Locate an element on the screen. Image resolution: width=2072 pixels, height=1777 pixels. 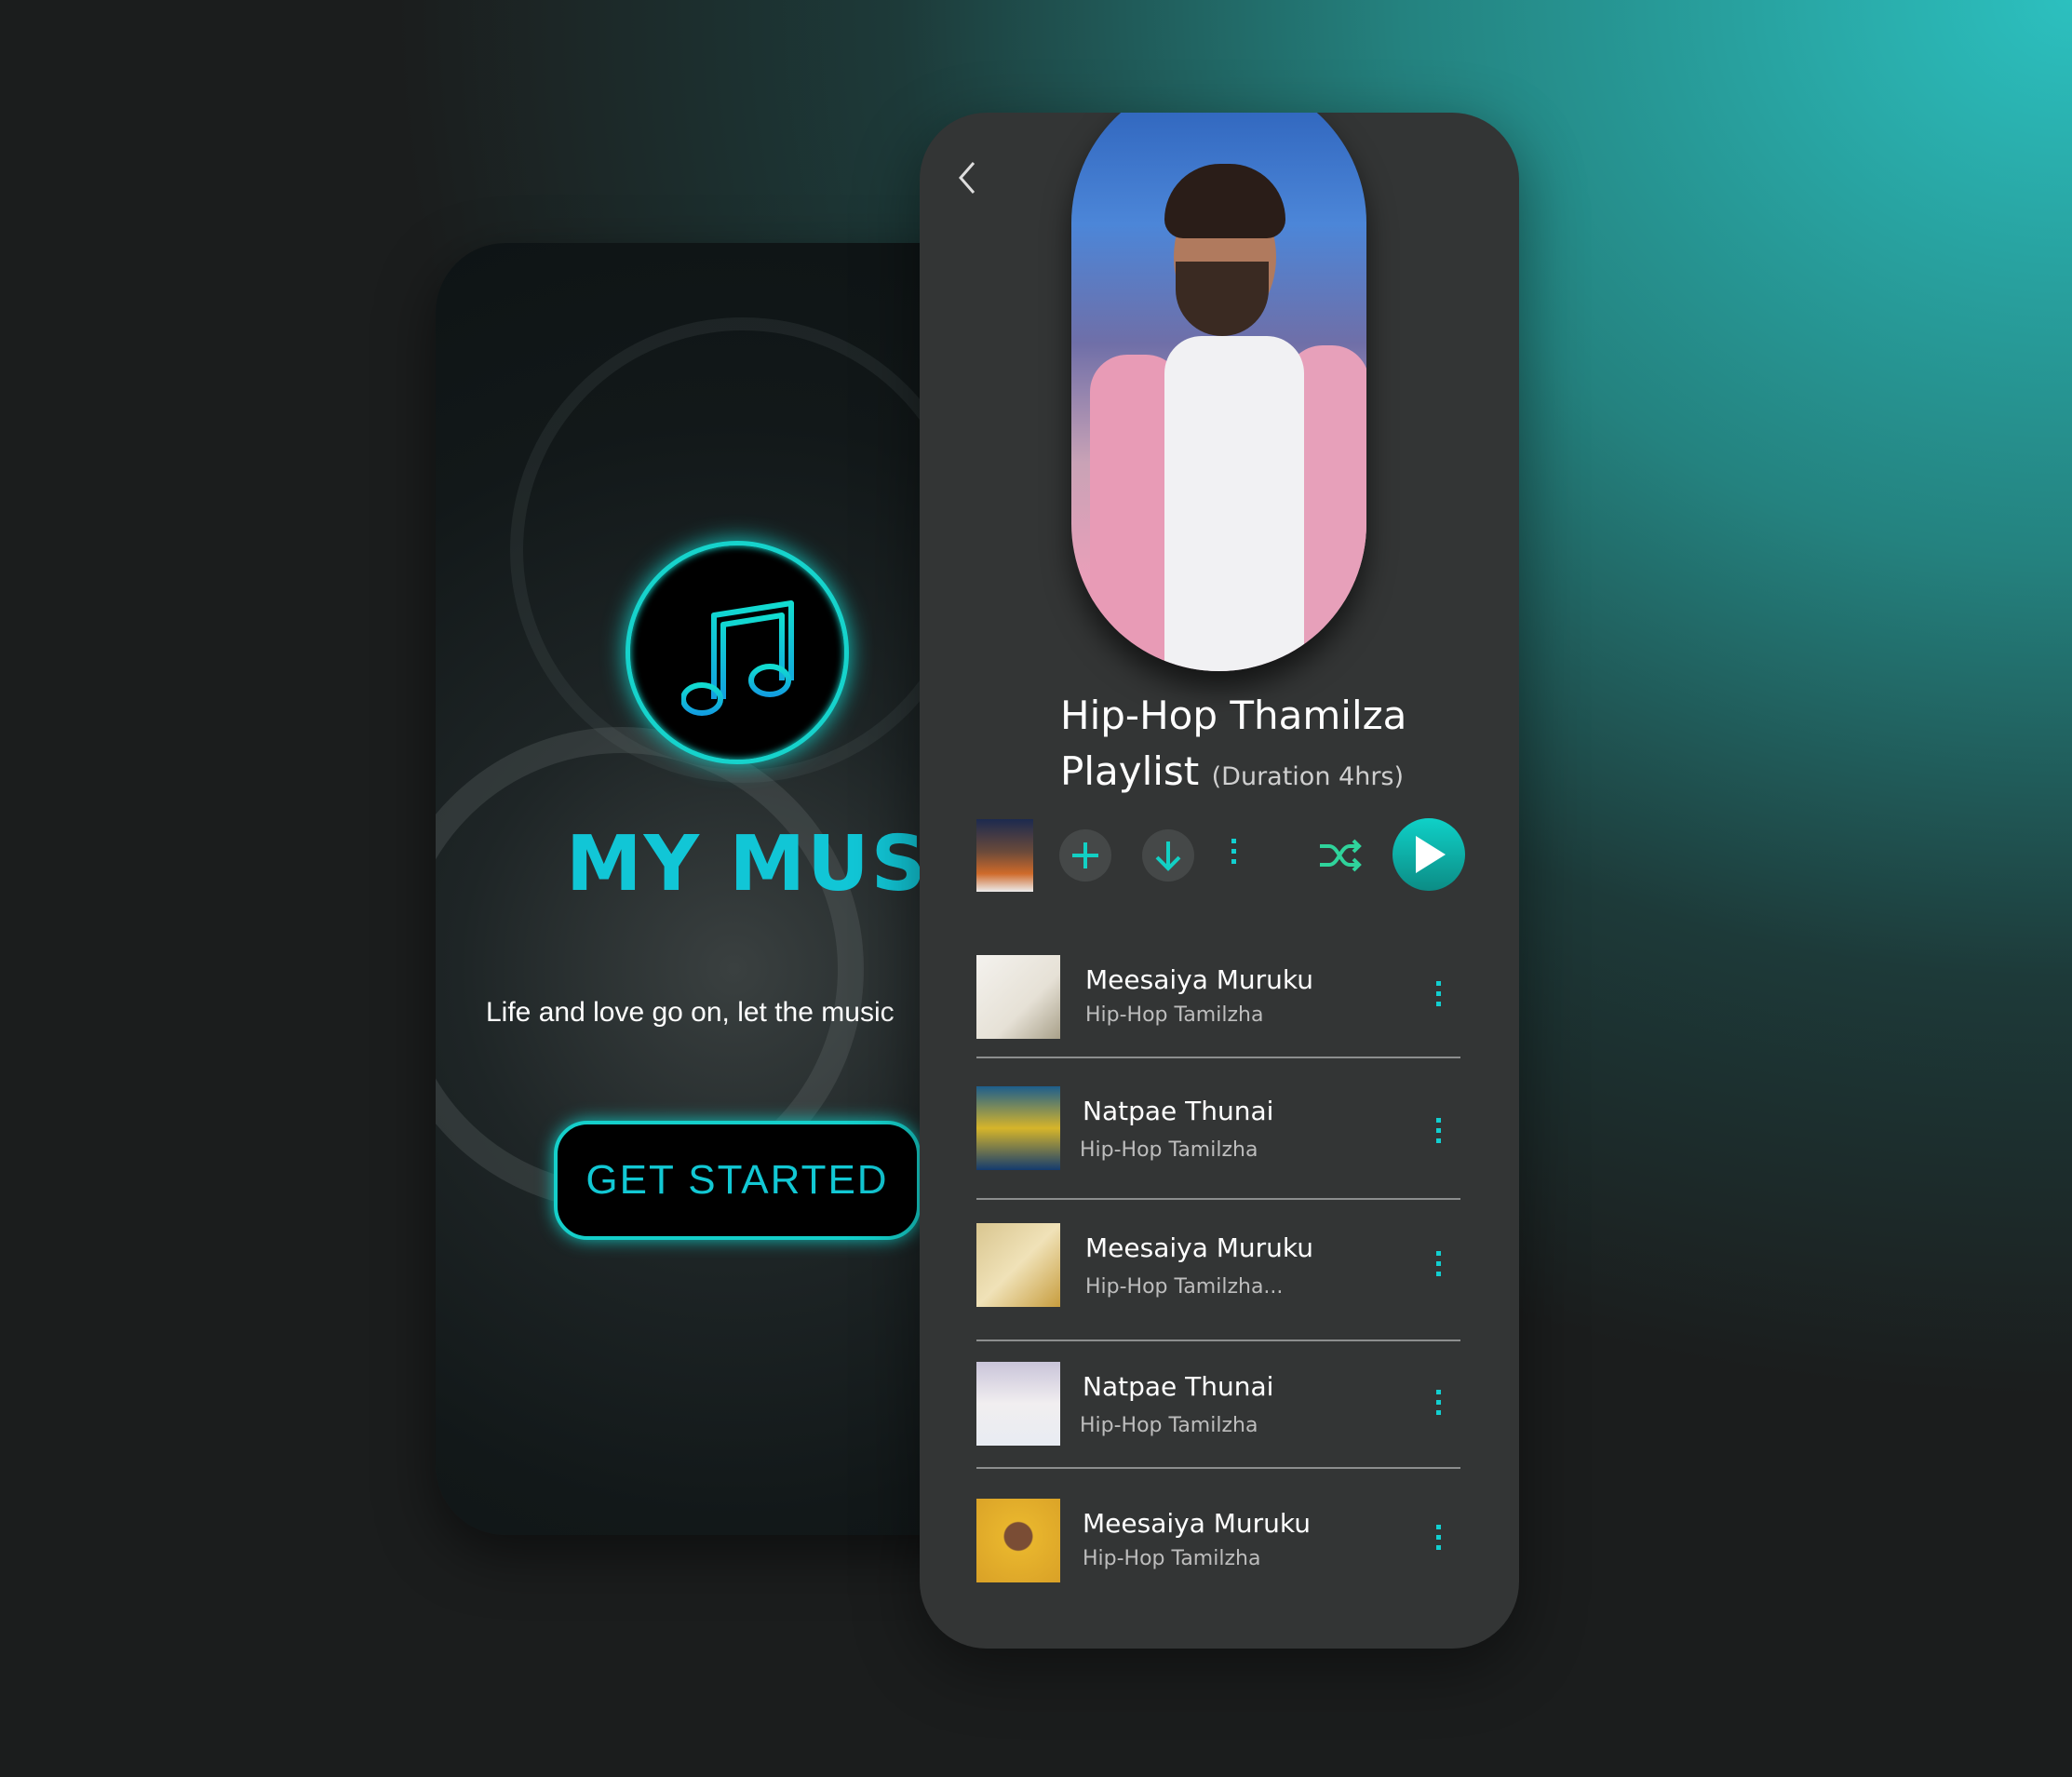
download-icon is located at coordinates (1168, 856).